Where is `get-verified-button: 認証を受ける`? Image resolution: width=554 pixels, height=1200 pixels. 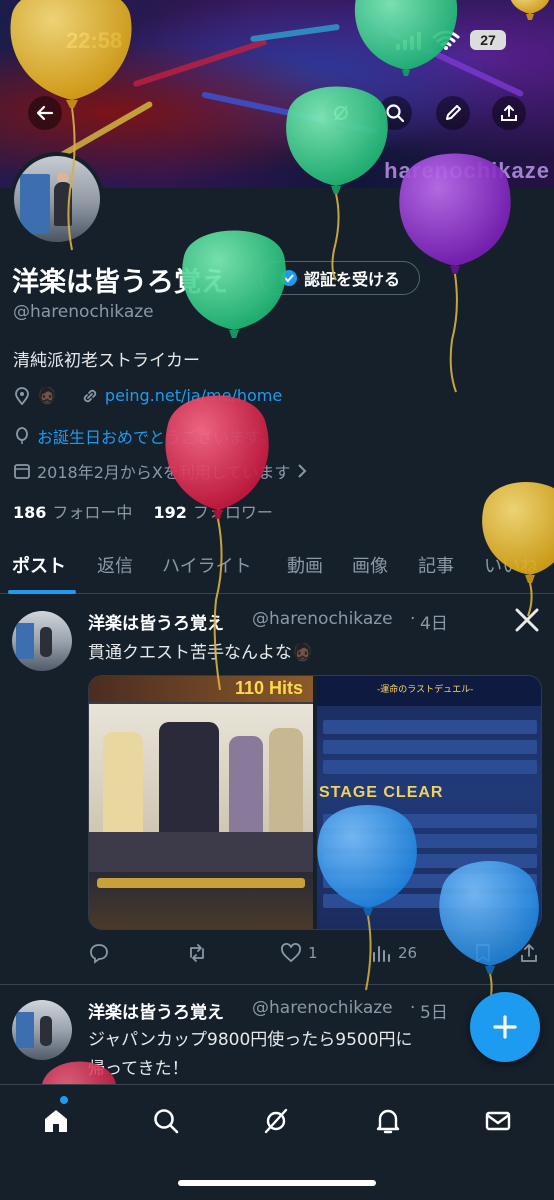
get-verified-button: 認証を受ける is located at coordinates (340, 278).